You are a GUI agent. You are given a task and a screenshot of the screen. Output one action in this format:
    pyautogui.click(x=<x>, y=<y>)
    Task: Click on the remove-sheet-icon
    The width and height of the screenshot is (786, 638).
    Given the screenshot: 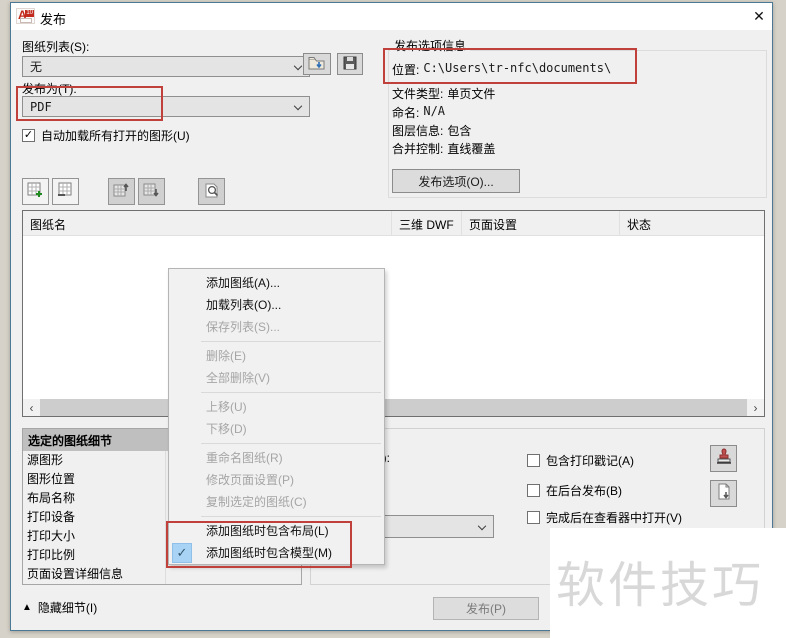 What is the action you would take?
    pyautogui.click(x=65, y=192)
    